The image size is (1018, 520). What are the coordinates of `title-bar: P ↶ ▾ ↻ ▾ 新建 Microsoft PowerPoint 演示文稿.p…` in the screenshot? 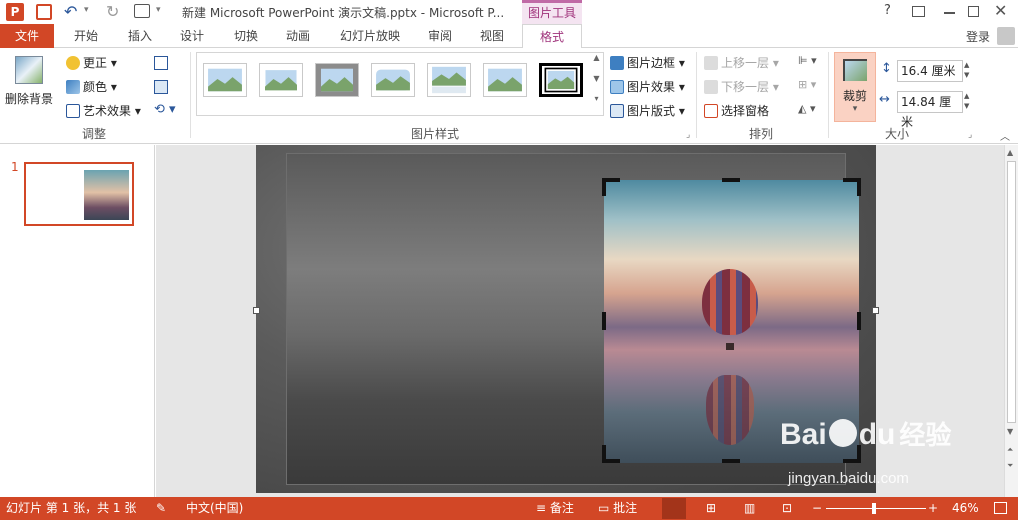 It's located at (509, 12).